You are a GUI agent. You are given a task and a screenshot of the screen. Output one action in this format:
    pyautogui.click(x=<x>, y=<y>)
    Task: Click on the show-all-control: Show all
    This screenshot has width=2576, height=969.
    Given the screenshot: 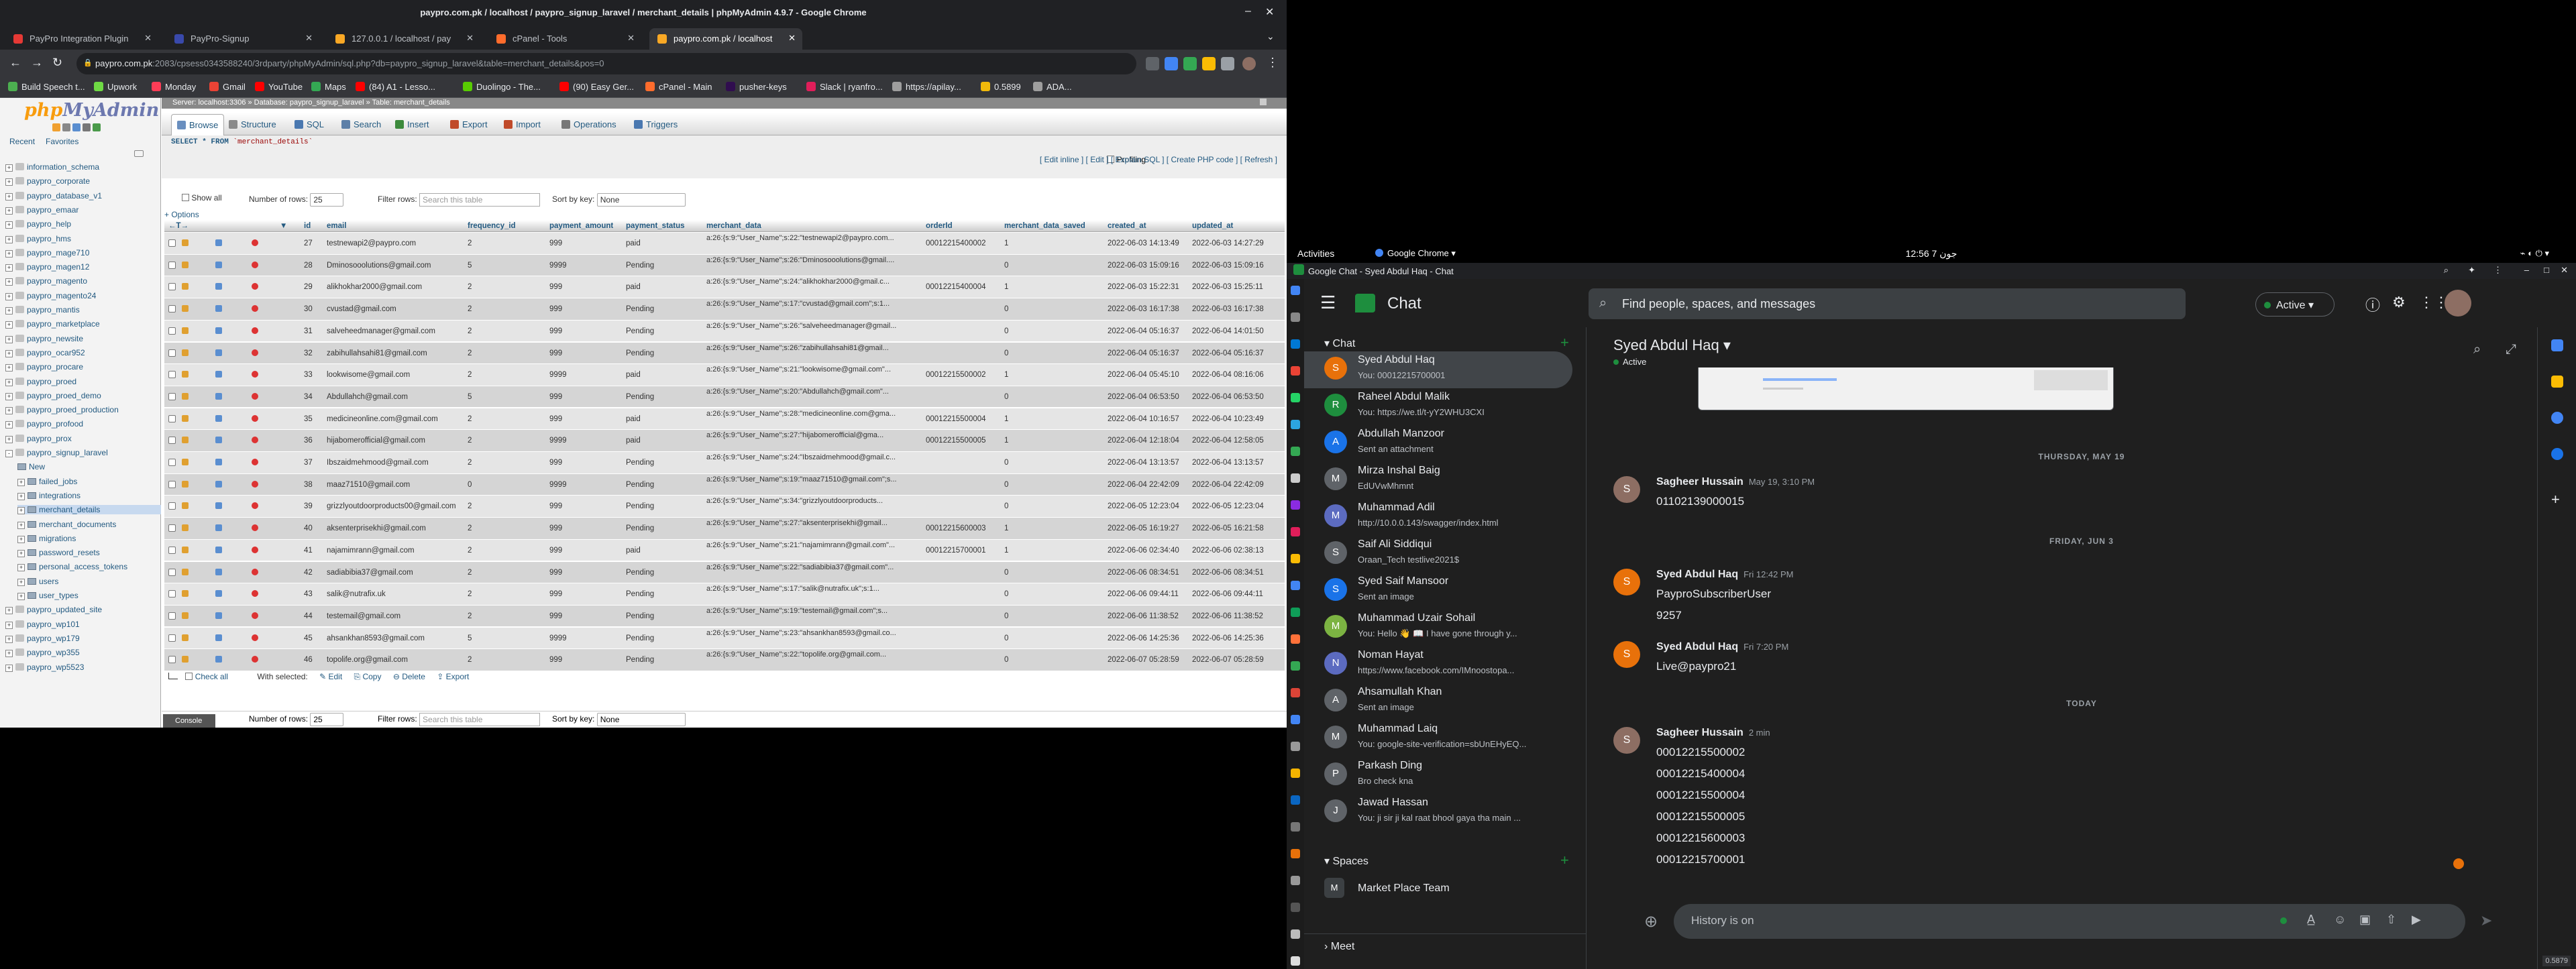 What is the action you would take?
    pyautogui.click(x=202, y=198)
    